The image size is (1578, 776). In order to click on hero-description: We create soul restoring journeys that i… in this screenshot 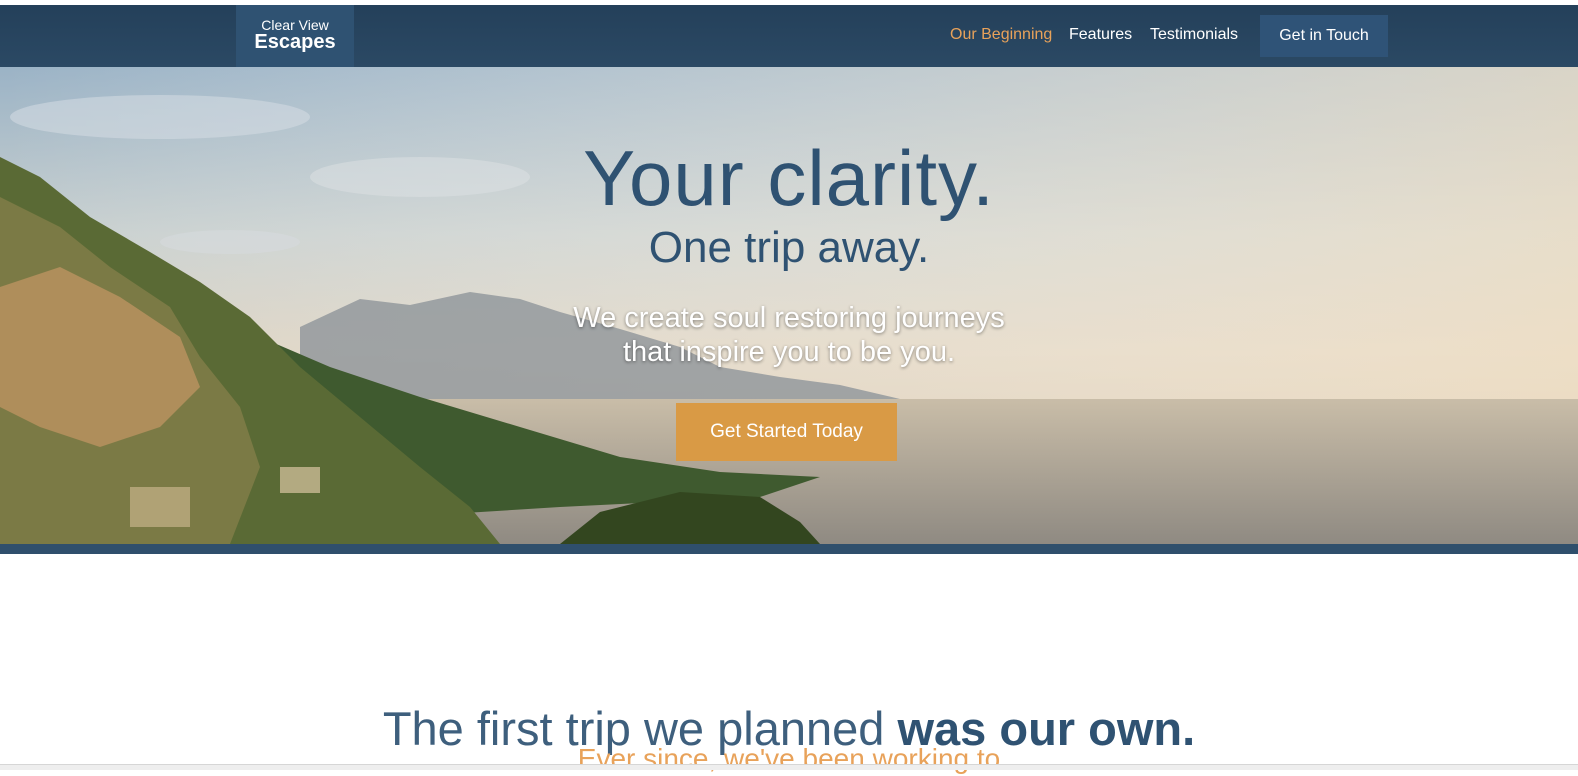, I will do `click(789, 335)`.